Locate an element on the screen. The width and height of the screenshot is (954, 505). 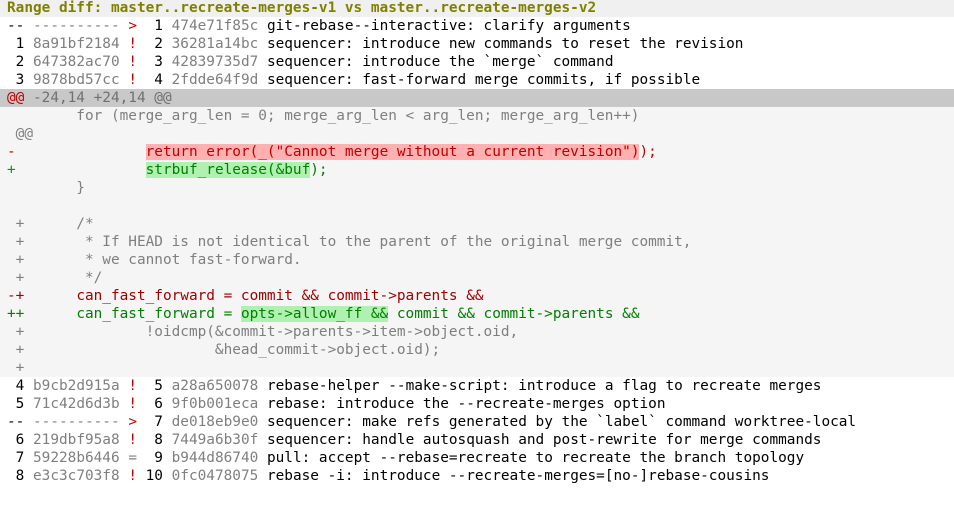
diff-prefix: -+ is located at coordinates (42, 296).